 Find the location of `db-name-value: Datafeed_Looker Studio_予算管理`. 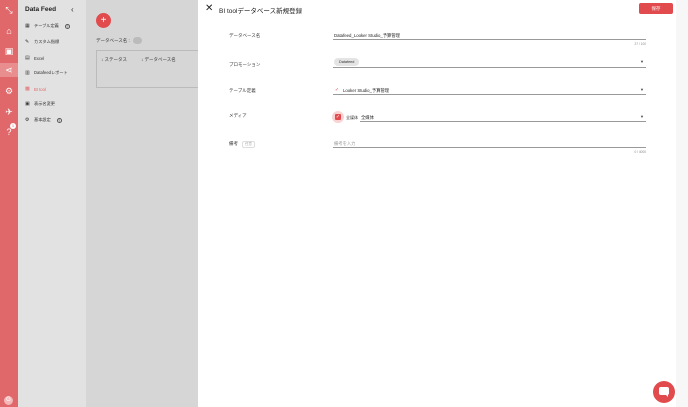

db-name-value: Datafeed_Looker Studio_予算管理 is located at coordinates (367, 35).